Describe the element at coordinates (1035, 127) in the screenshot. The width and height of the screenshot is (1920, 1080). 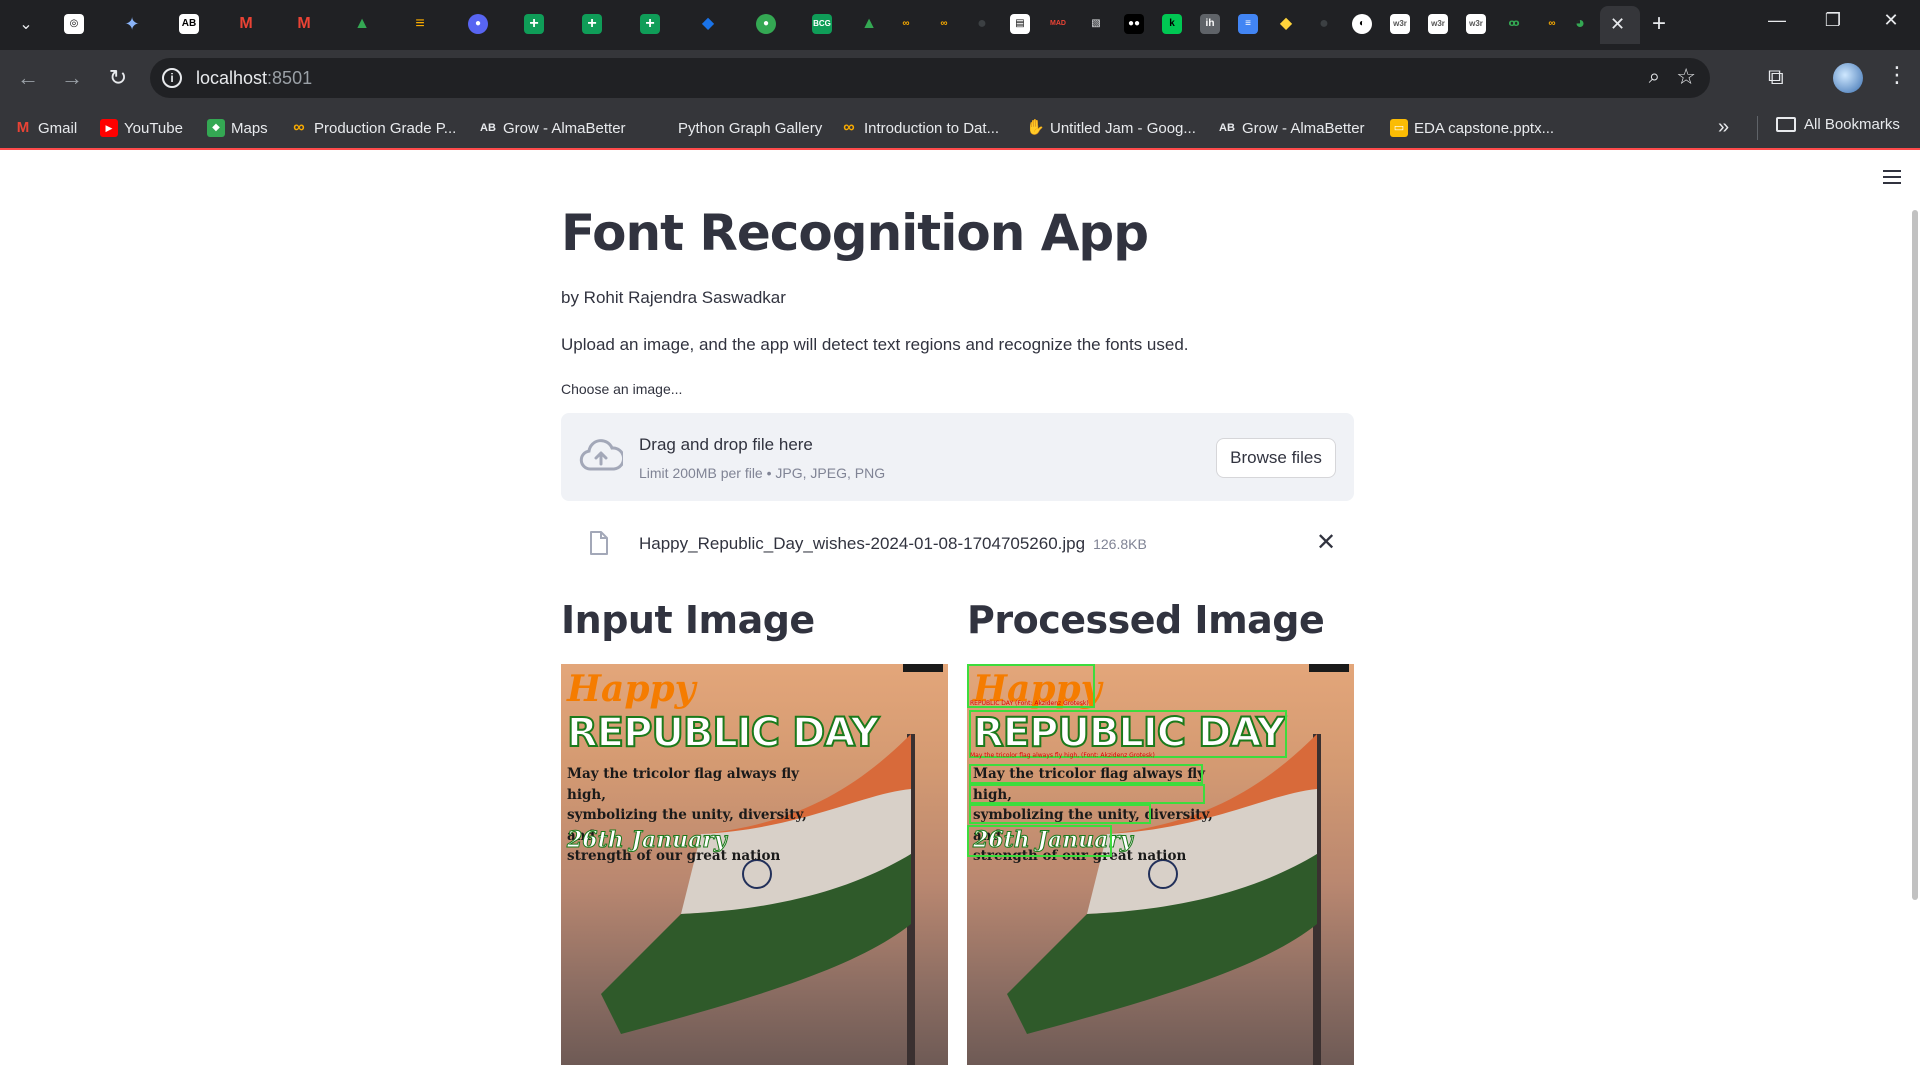
I see `jamboard-icon: ✋` at that location.